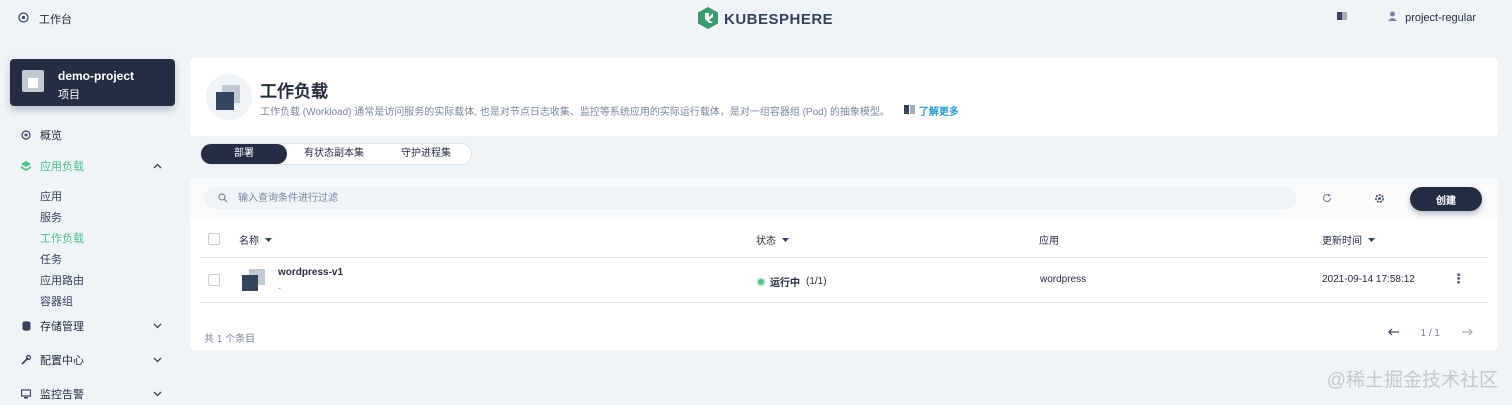 This screenshot has height=405, width=1512. What do you see at coordinates (938, 112) in the screenshot?
I see `learn-more-label: 了解更多` at bounding box center [938, 112].